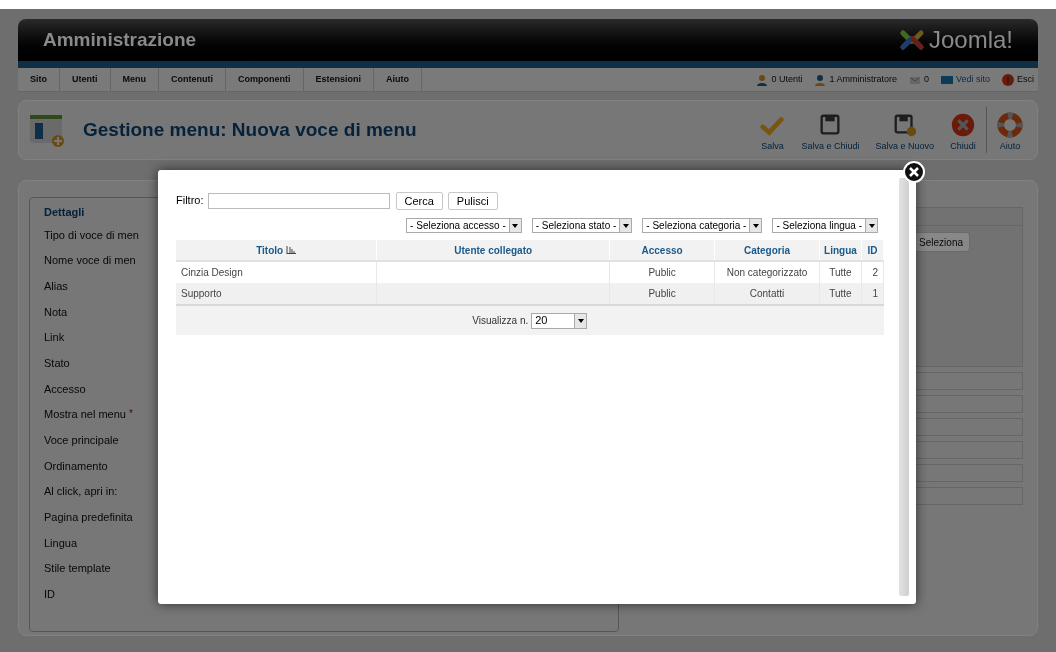 The height and width of the screenshot is (652, 1056). I want to click on column-header: Utente collegato, so click(493, 250).